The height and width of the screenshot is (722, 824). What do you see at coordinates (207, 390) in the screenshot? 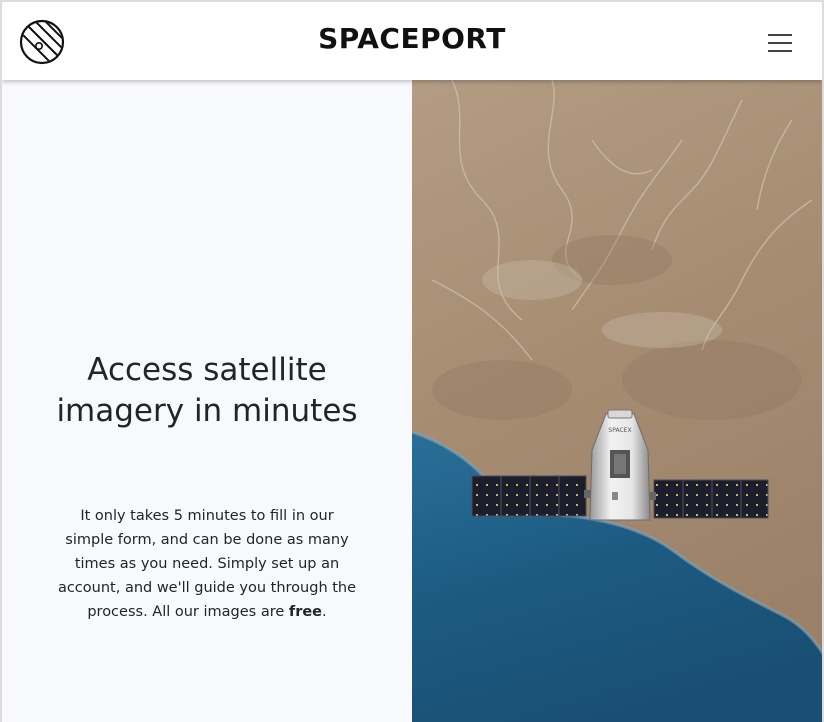
I see `hero-headline: Access satellite imagery in minutes` at bounding box center [207, 390].